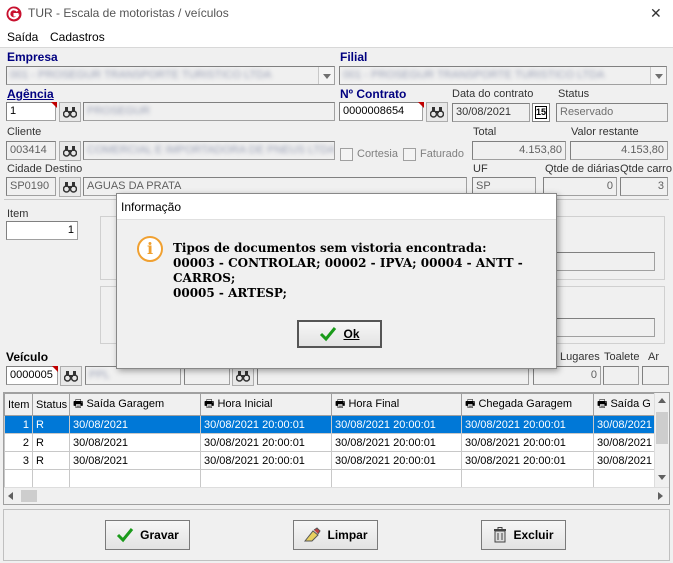 This screenshot has height=563, width=673. I want to click on agencia-name-field: PROSEGUR, so click(209, 111).